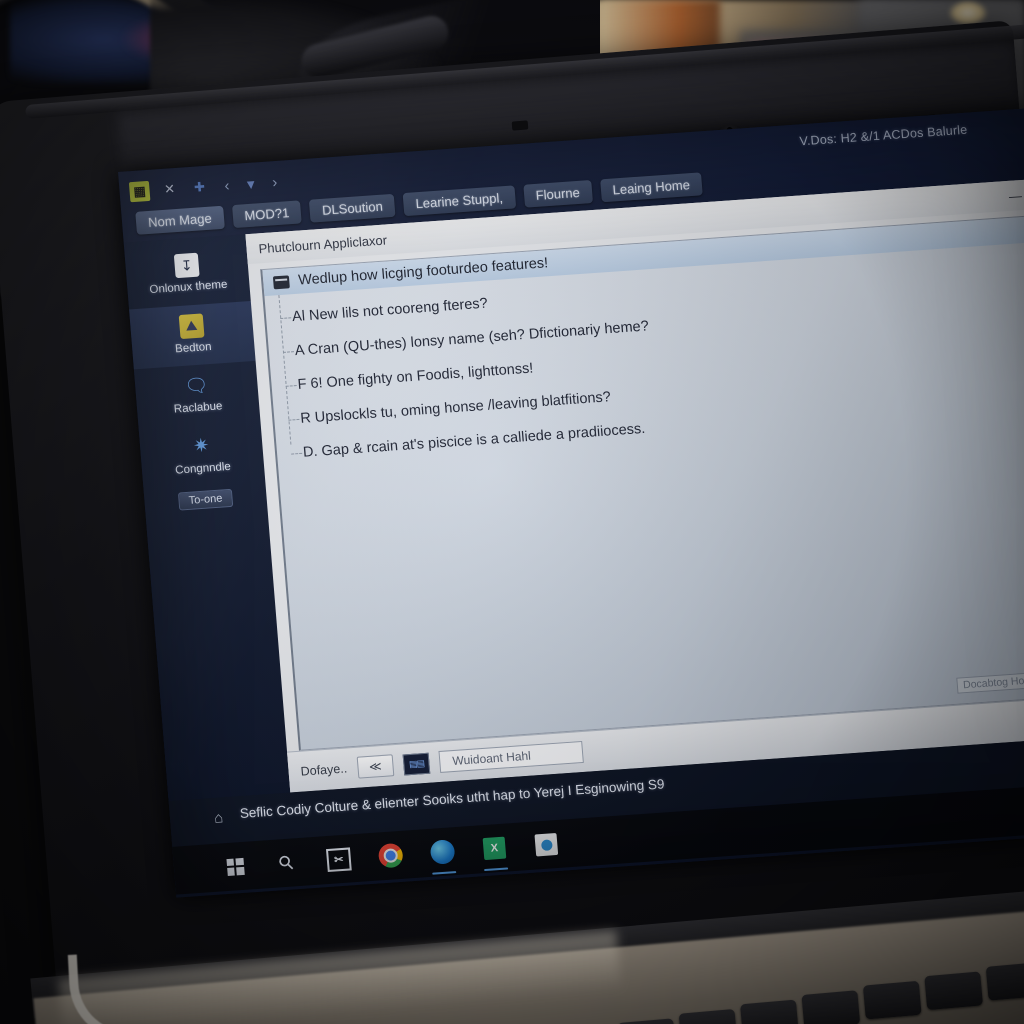 This screenshot has width=1024, height=1024. I want to click on edge-button, so click(443, 856).